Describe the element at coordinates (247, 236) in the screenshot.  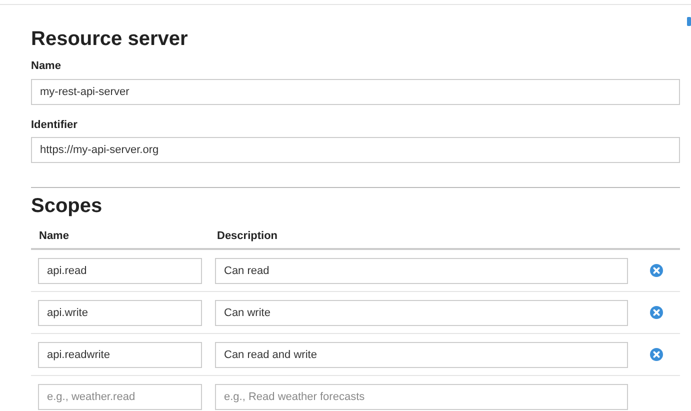
I see `column-header: Description` at that location.